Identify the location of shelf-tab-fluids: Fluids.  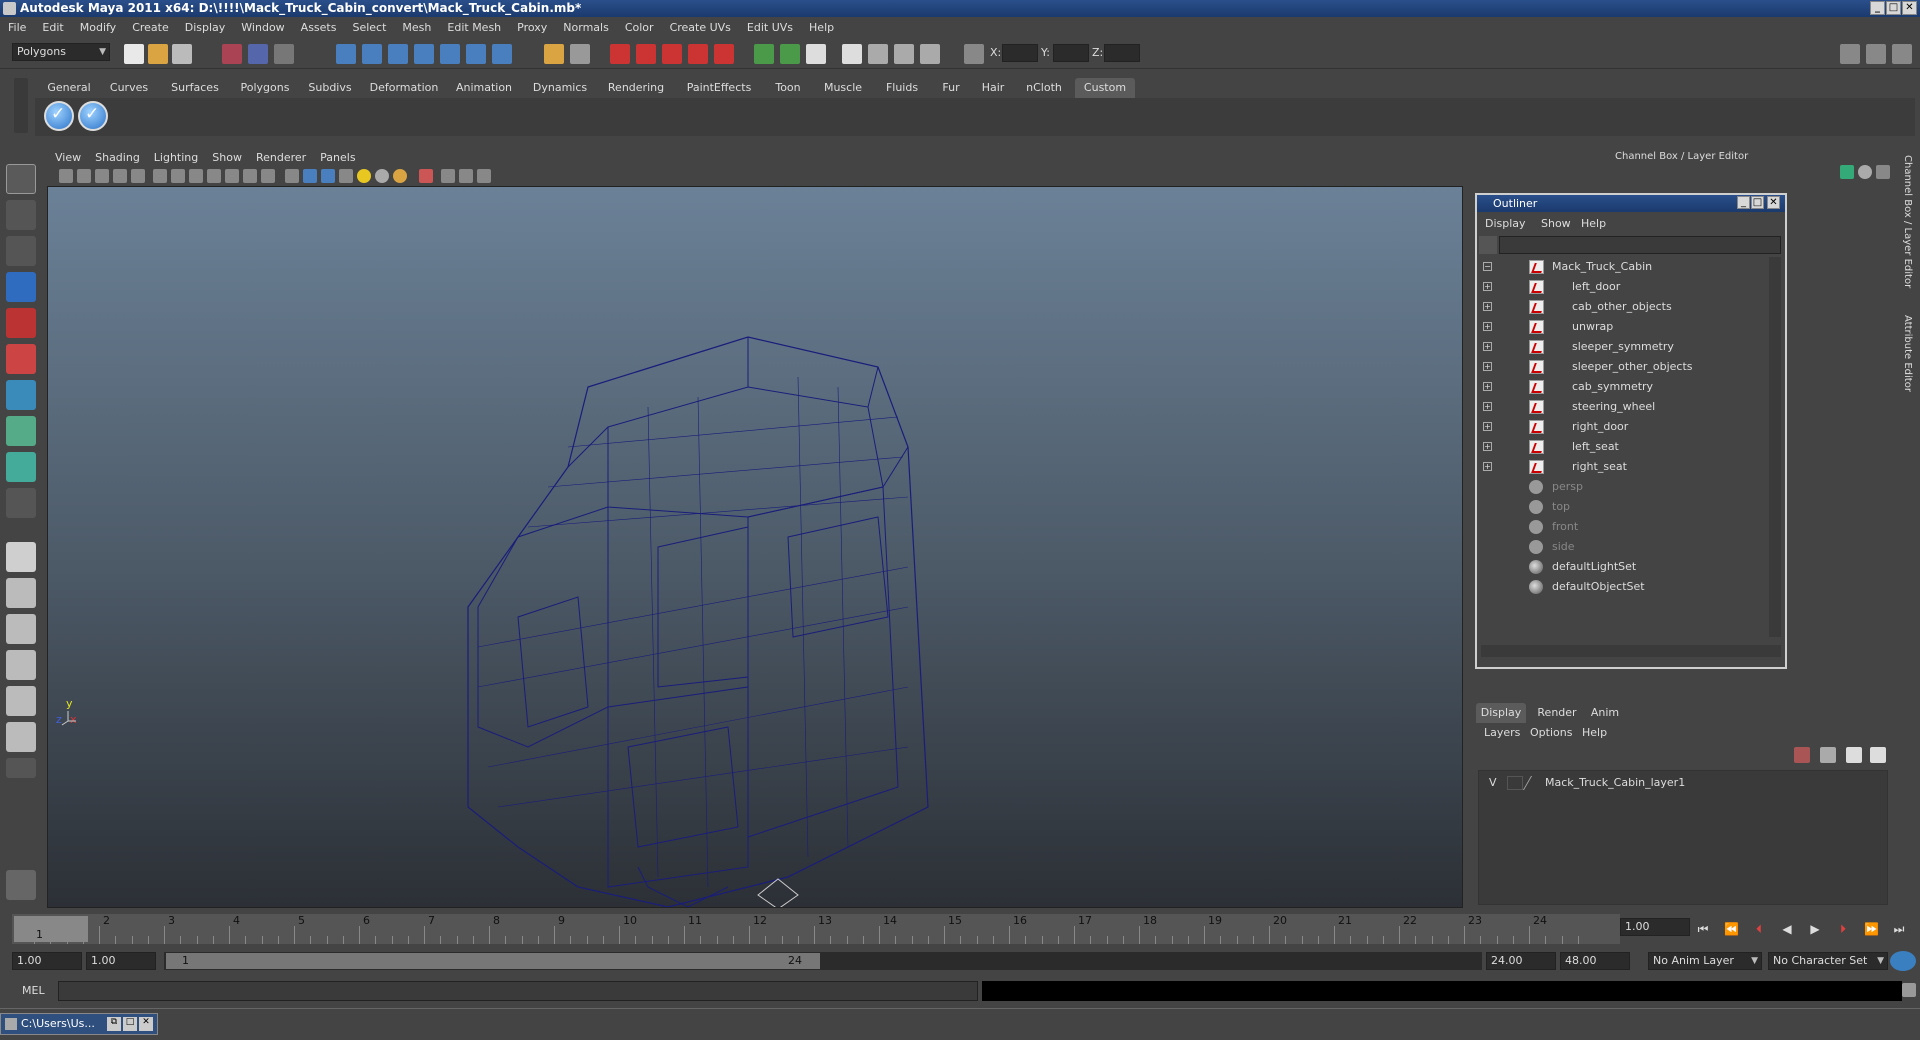
(902, 88).